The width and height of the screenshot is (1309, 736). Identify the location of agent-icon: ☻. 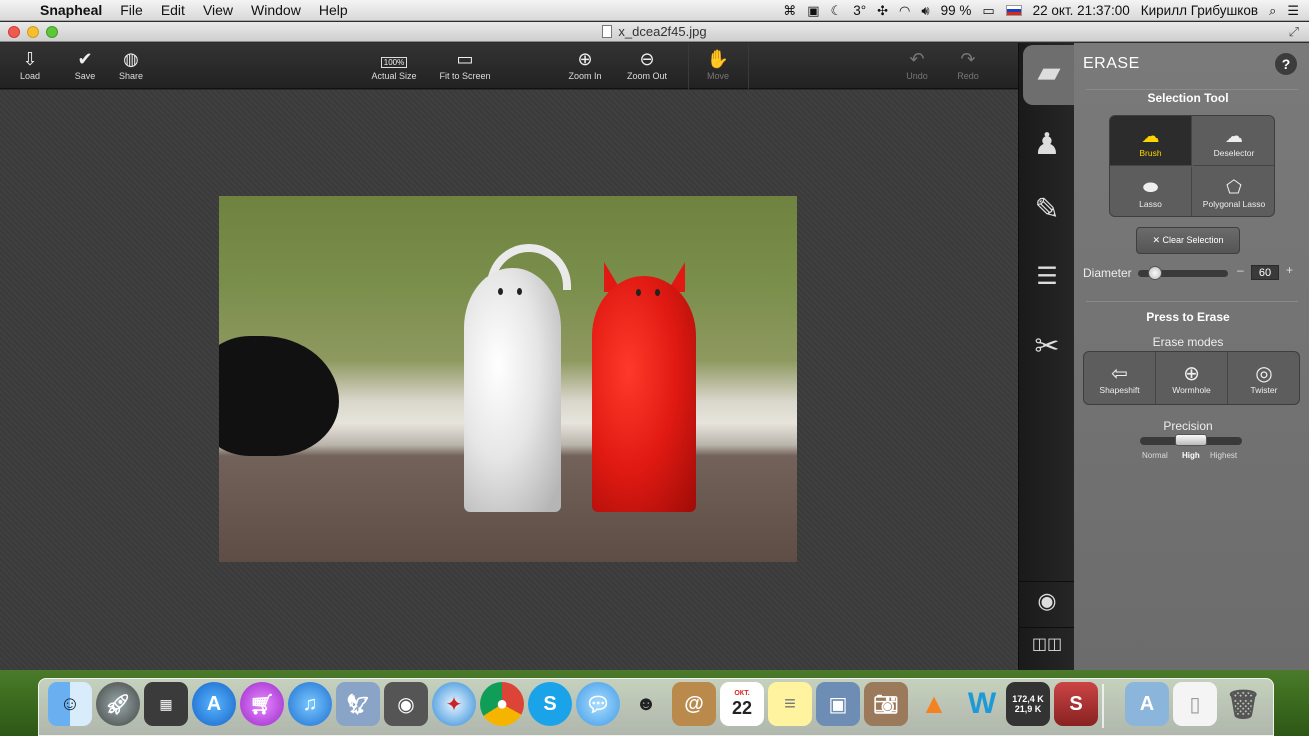
(646, 704).